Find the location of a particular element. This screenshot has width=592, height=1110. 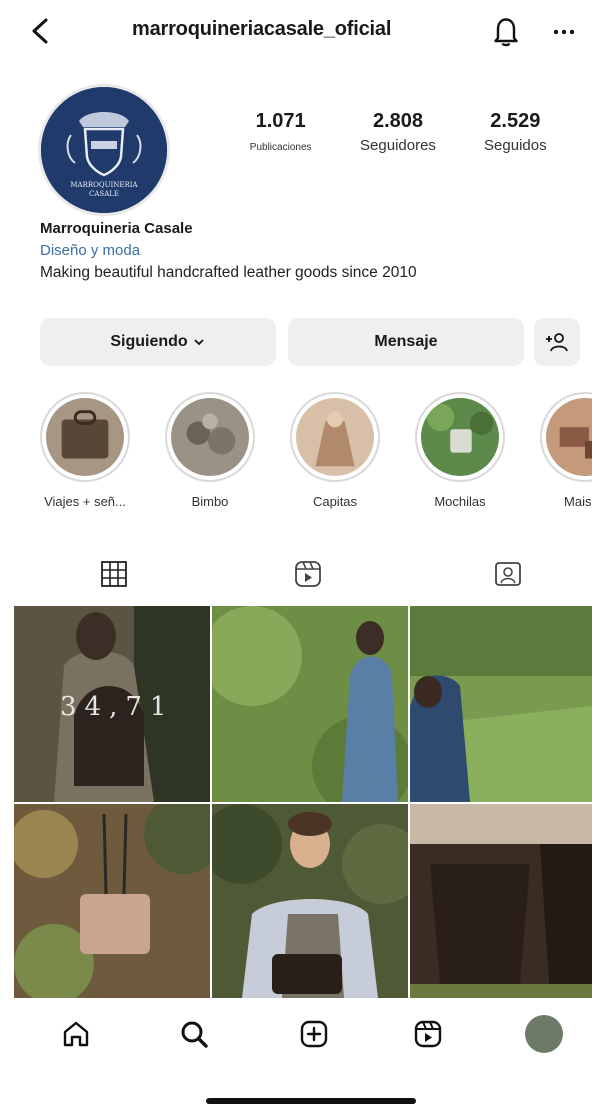

profile-avatar-image is located at coordinates (544, 1034).